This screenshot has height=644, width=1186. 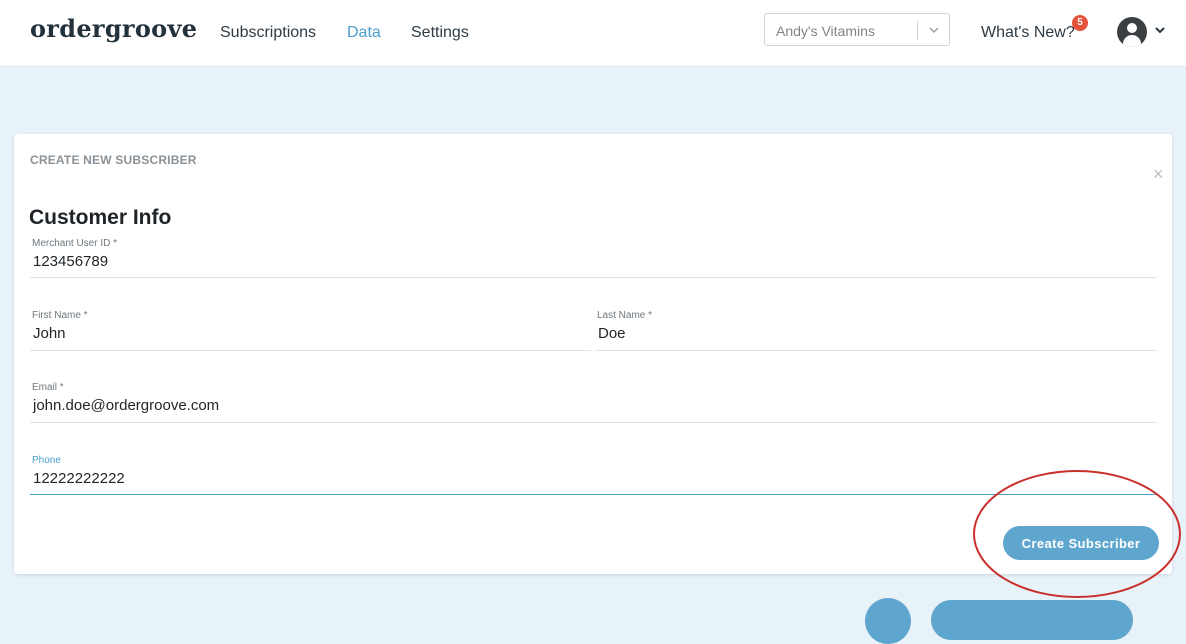 I want to click on merchant-user-id-value: 123456789, so click(x=70, y=261).